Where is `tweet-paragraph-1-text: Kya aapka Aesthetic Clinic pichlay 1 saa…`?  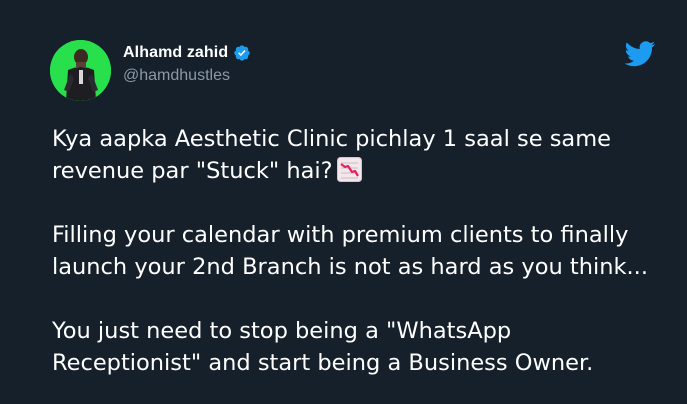
tweet-paragraph-1-text: Kya aapka Aesthetic Clinic pichlay 1 saa… is located at coordinates (331, 155).